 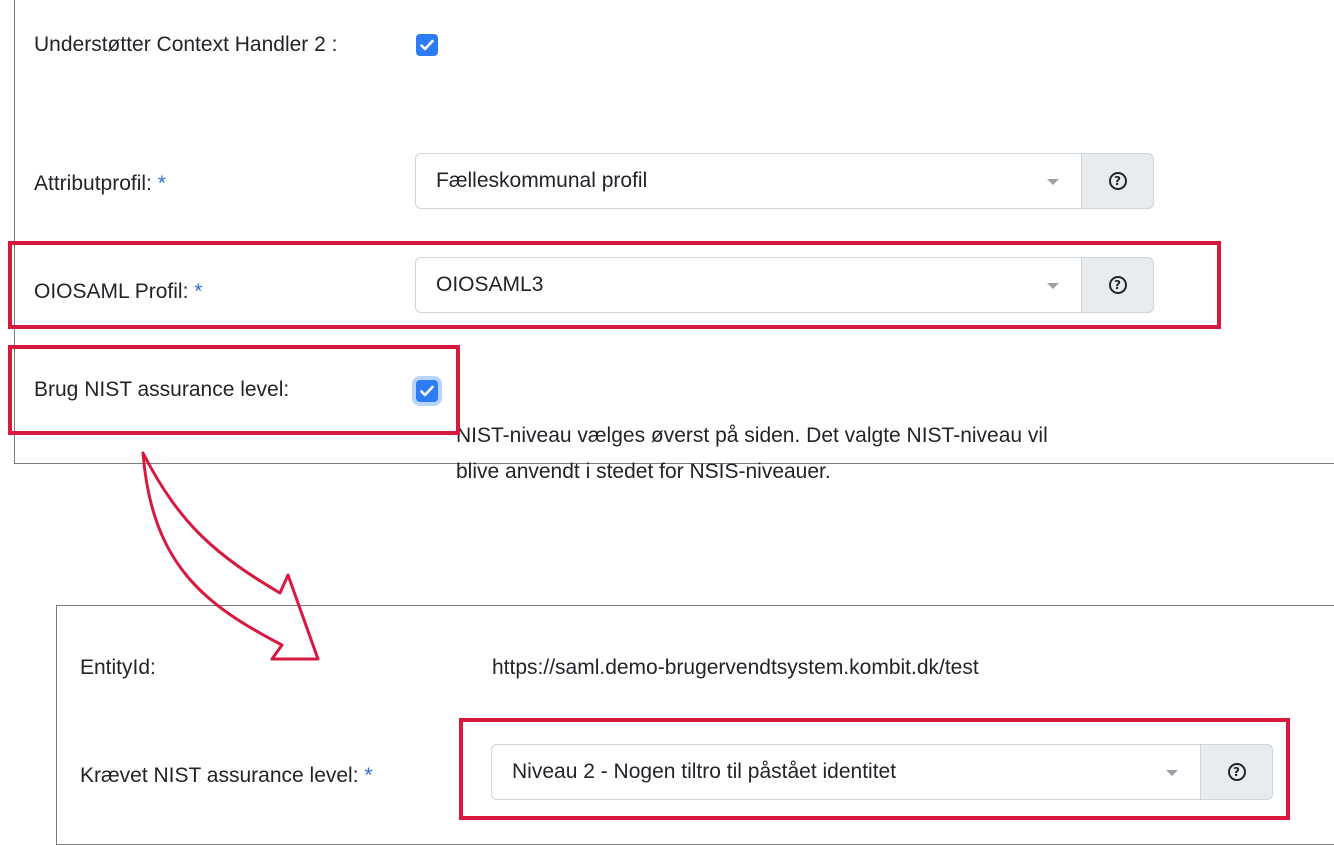 What do you see at coordinates (230, 556) in the screenshot?
I see `curved-arrow-down-right-icon` at bounding box center [230, 556].